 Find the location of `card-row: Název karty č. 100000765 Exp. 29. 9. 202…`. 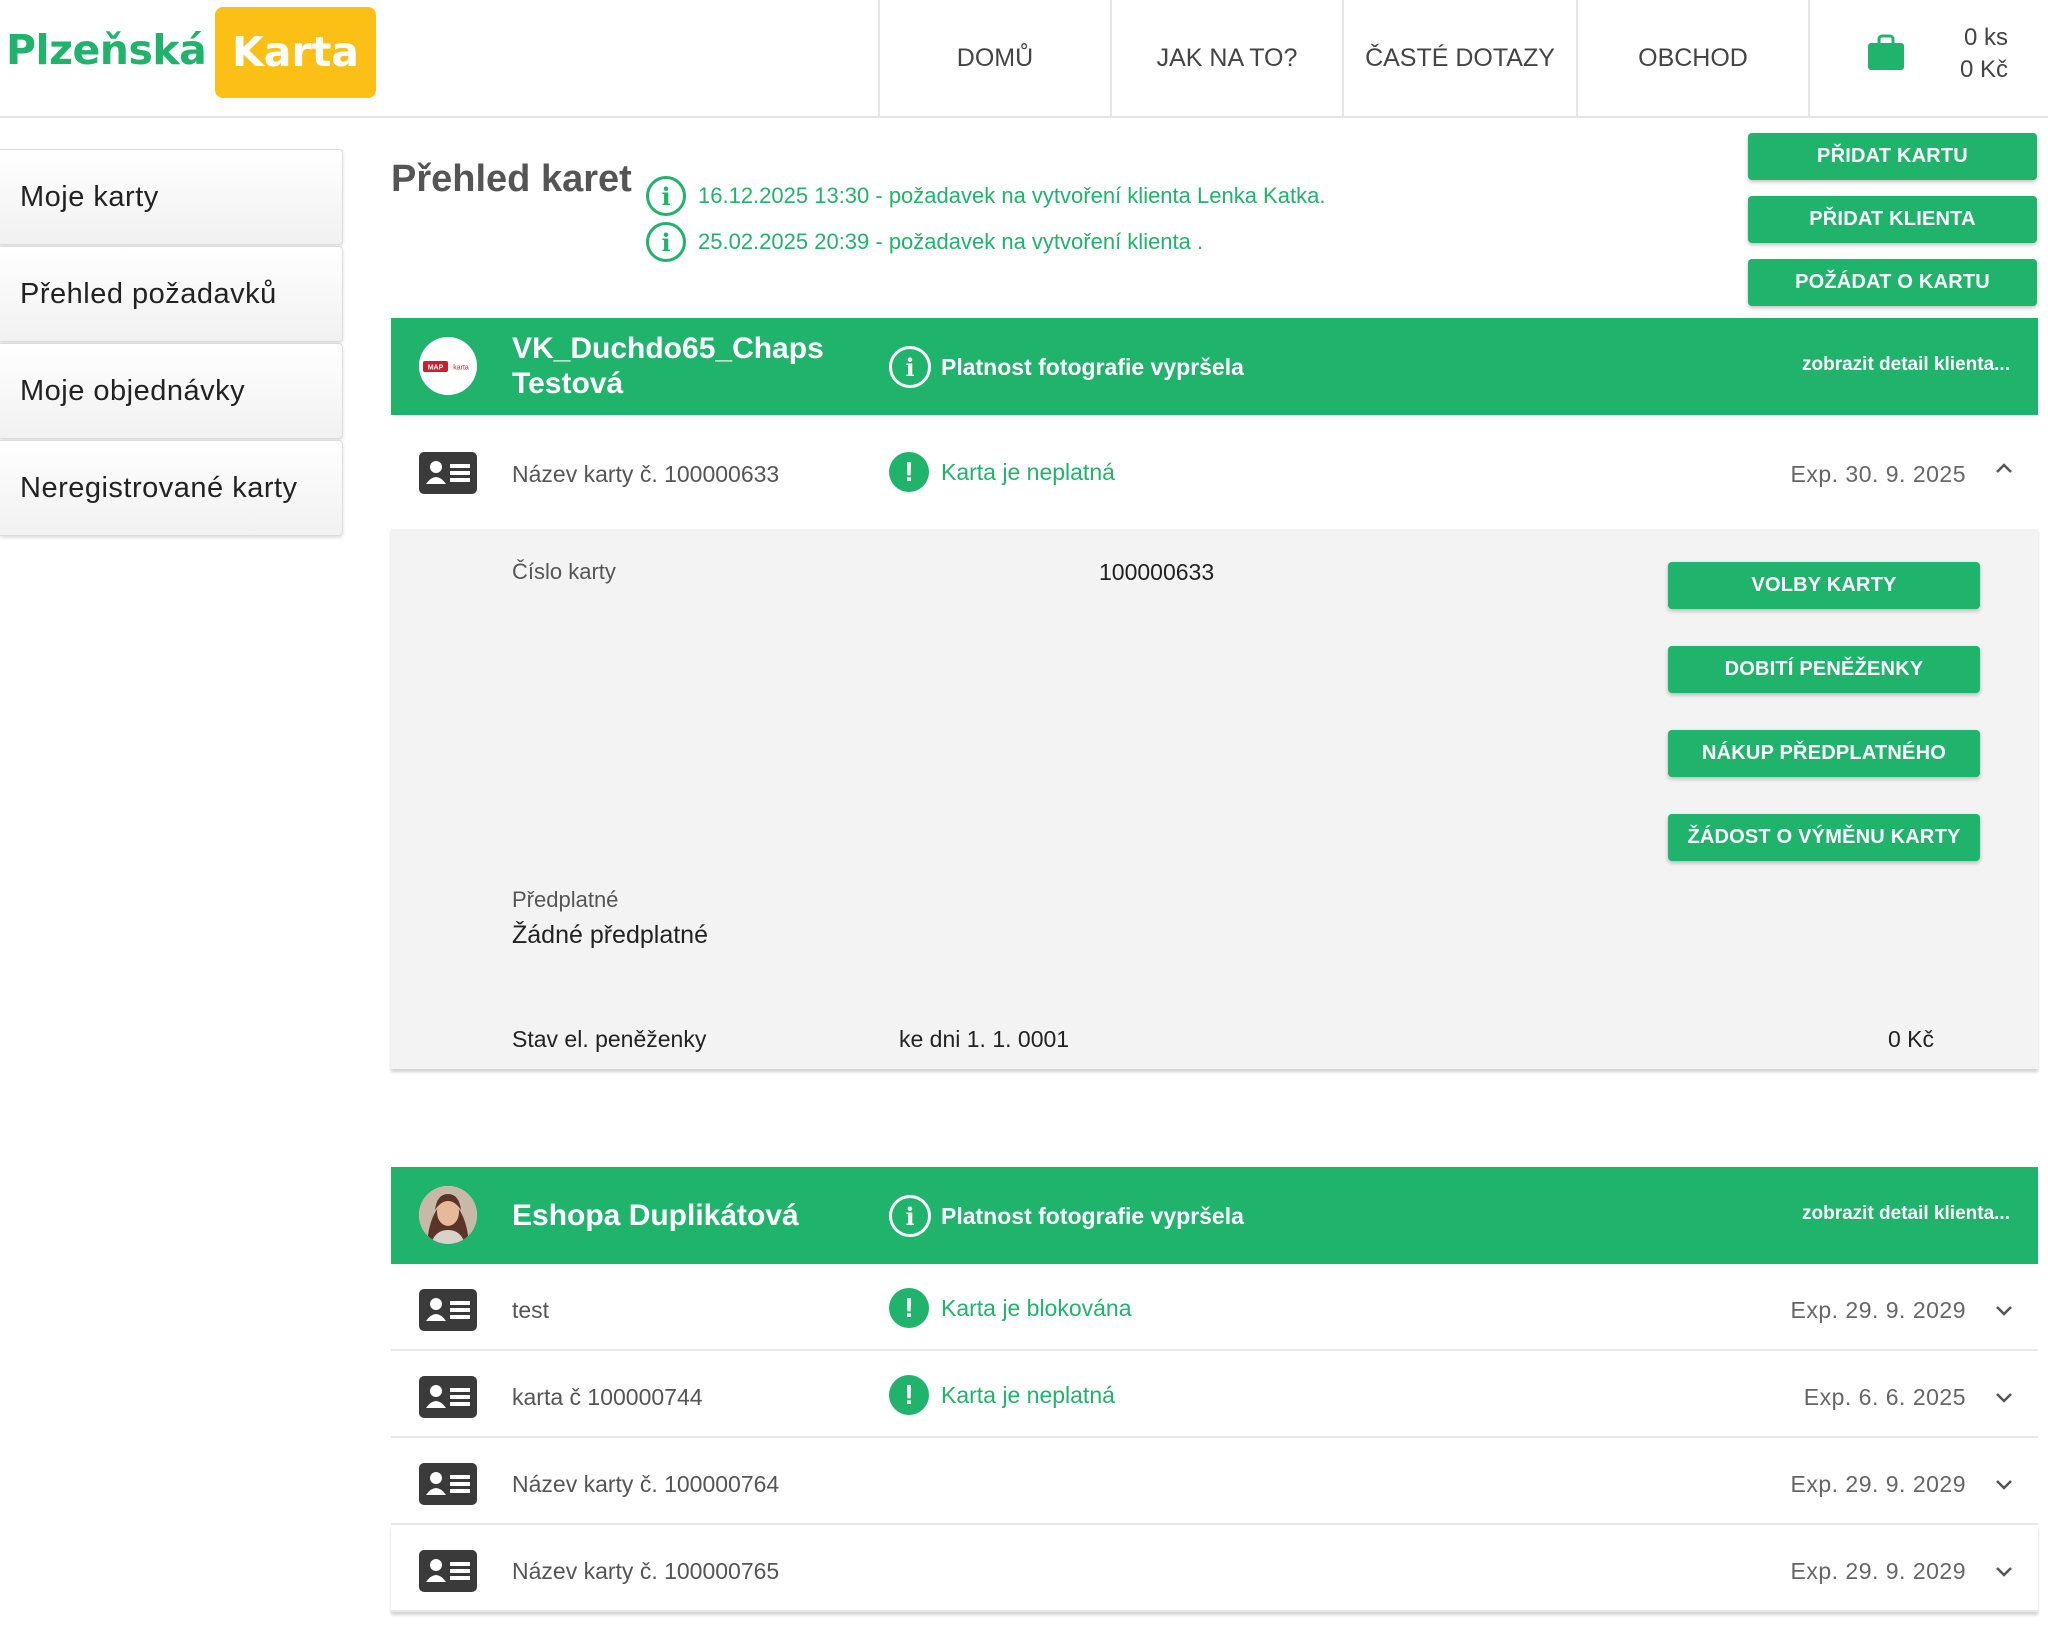

card-row: Název karty č. 100000765 Exp. 29. 9. 202… is located at coordinates (1214, 1568).